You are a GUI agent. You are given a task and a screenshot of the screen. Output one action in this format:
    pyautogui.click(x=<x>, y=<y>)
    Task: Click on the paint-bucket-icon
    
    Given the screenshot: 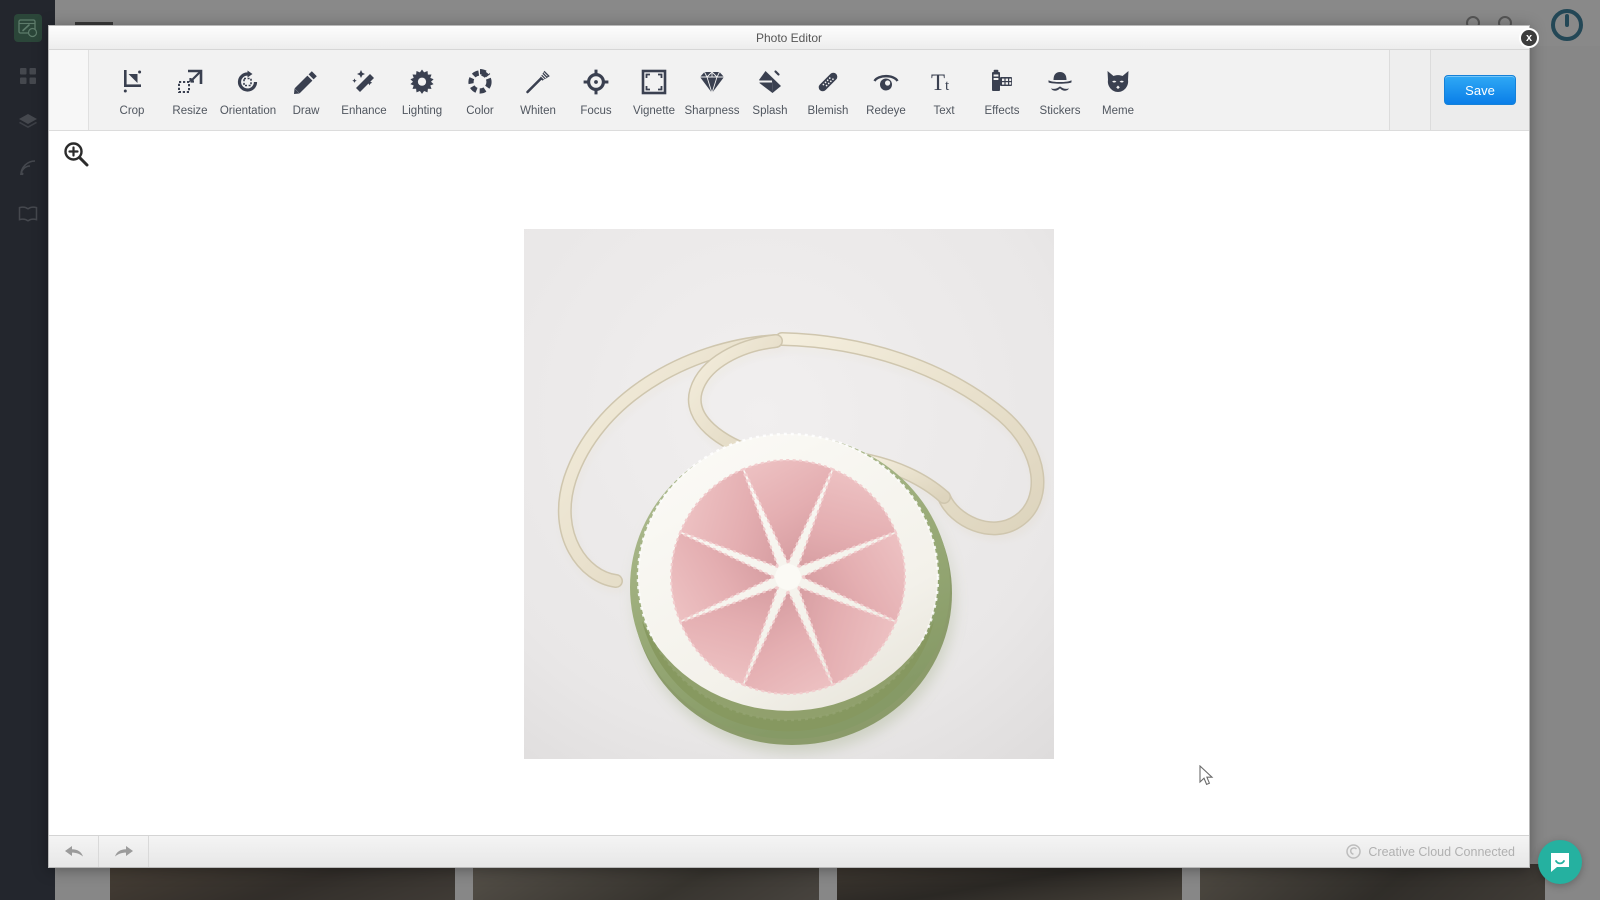 What is the action you would take?
    pyautogui.click(x=770, y=82)
    